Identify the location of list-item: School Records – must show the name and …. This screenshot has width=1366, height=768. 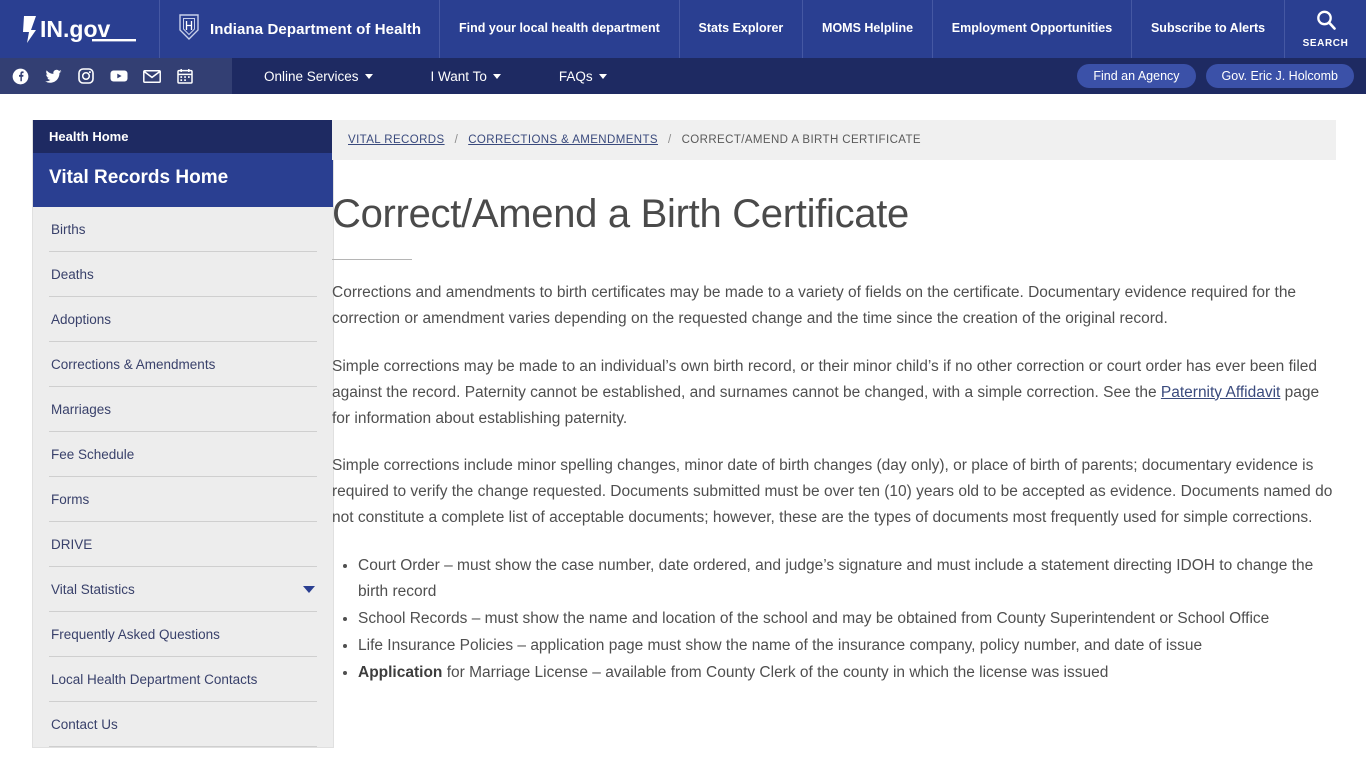
(847, 619).